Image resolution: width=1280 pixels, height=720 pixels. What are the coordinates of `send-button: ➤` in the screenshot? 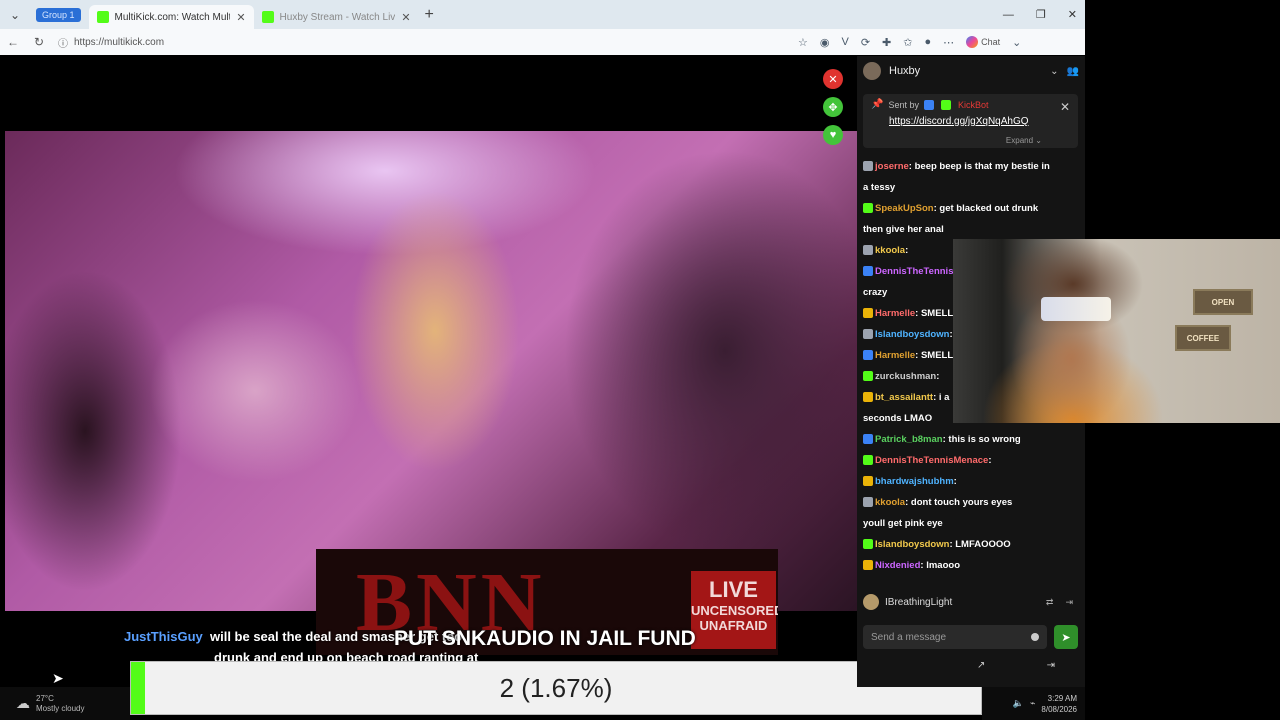 It's located at (1066, 637).